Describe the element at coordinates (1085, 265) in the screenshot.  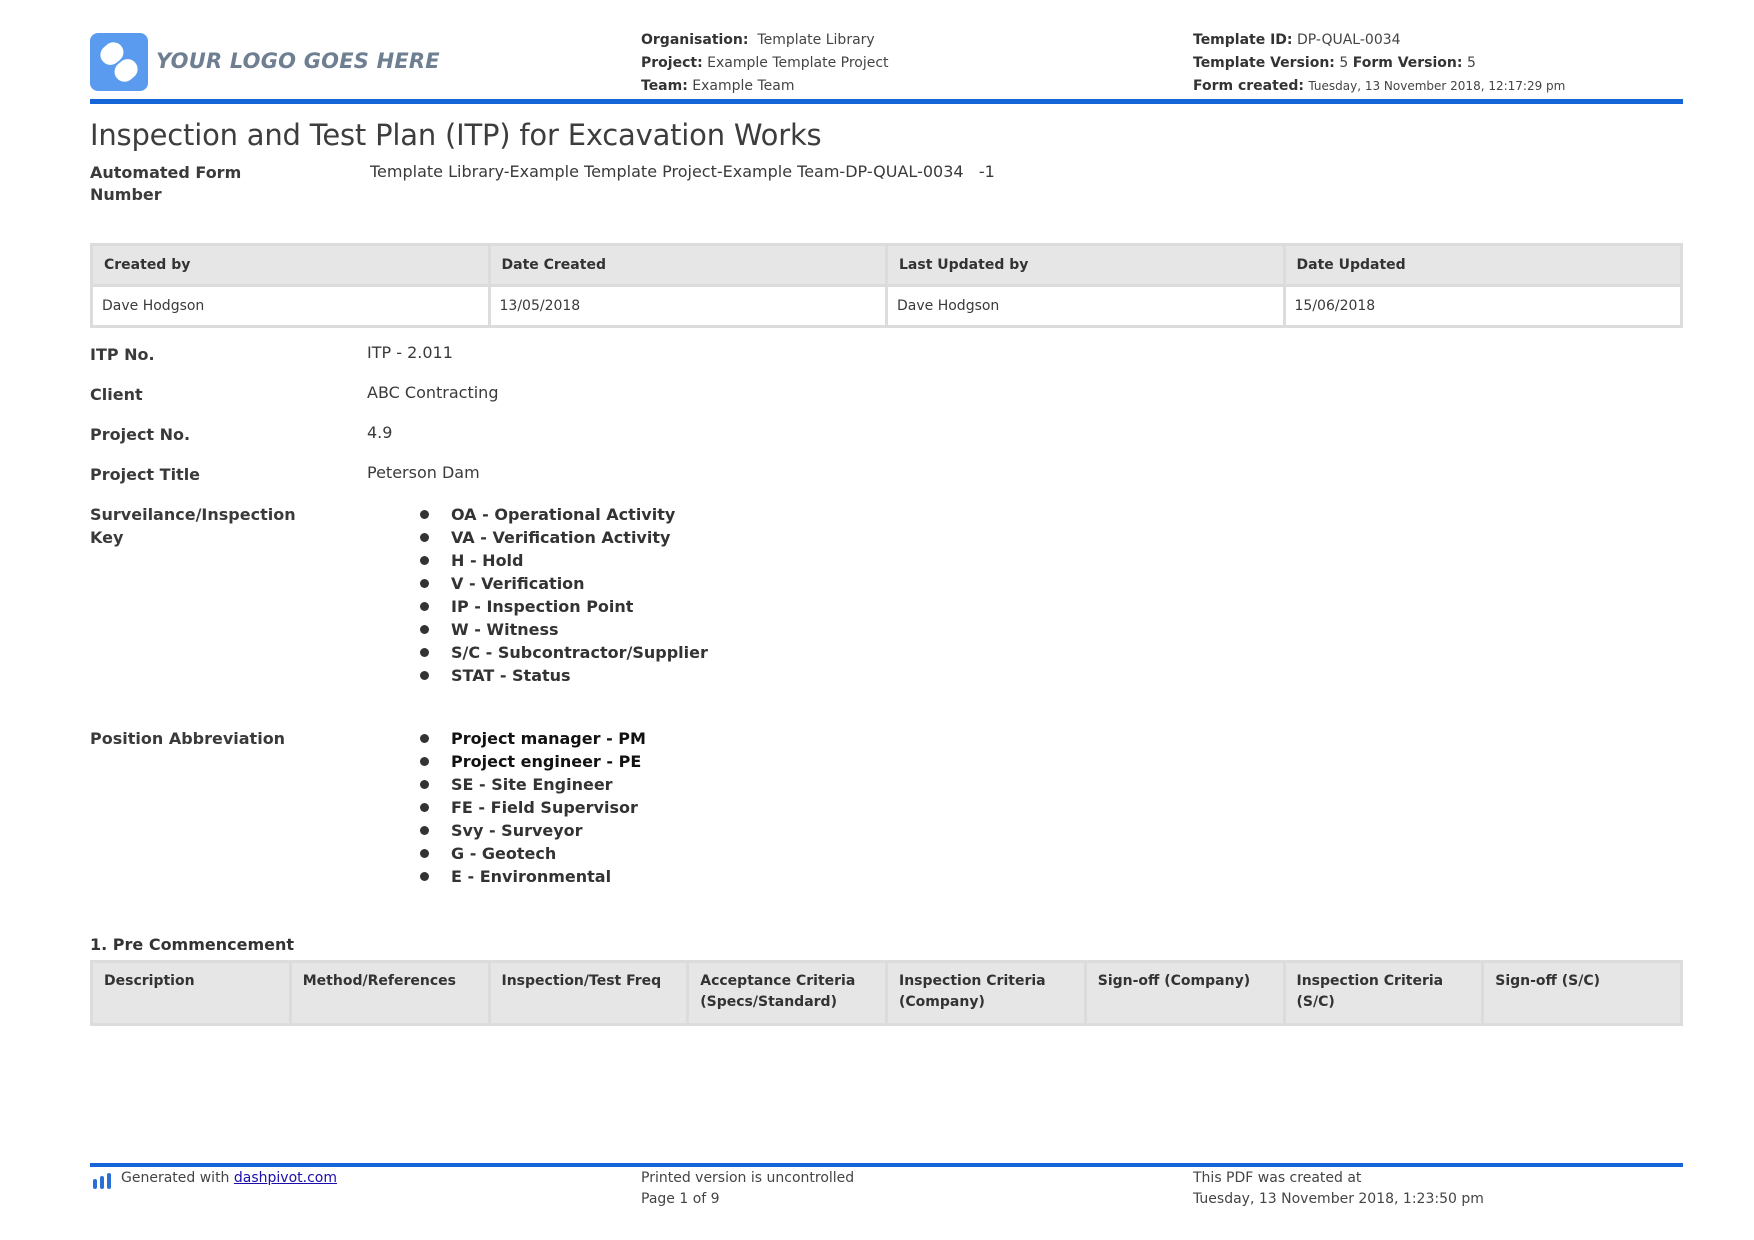
I see `column-header: Last Updated by` at that location.